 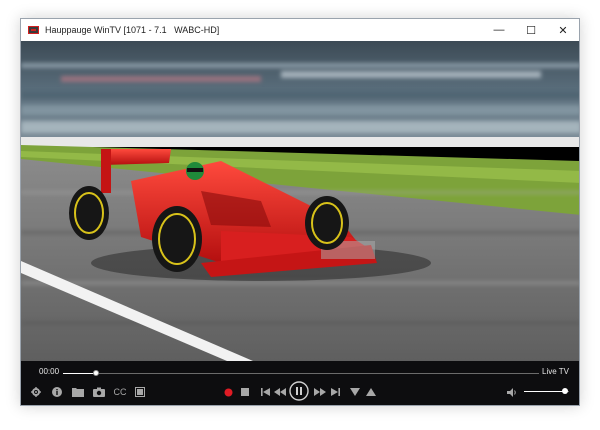 What do you see at coordinates (355, 392) in the screenshot?
I see `channel-down-icon` at bounding box center [355, 392].